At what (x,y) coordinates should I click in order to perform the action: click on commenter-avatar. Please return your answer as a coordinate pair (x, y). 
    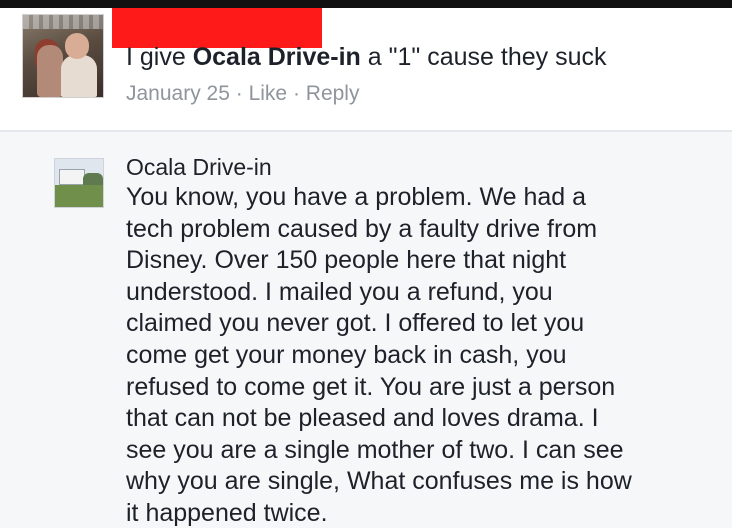
    Looking at the image, I should click on (63, 56).